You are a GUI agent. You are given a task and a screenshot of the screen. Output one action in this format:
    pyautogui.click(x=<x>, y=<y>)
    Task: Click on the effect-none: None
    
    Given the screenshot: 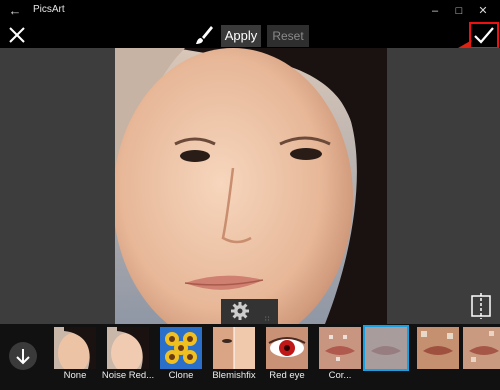 What is the action you would take?
    pyautogui.click(x=75, y=358)
    